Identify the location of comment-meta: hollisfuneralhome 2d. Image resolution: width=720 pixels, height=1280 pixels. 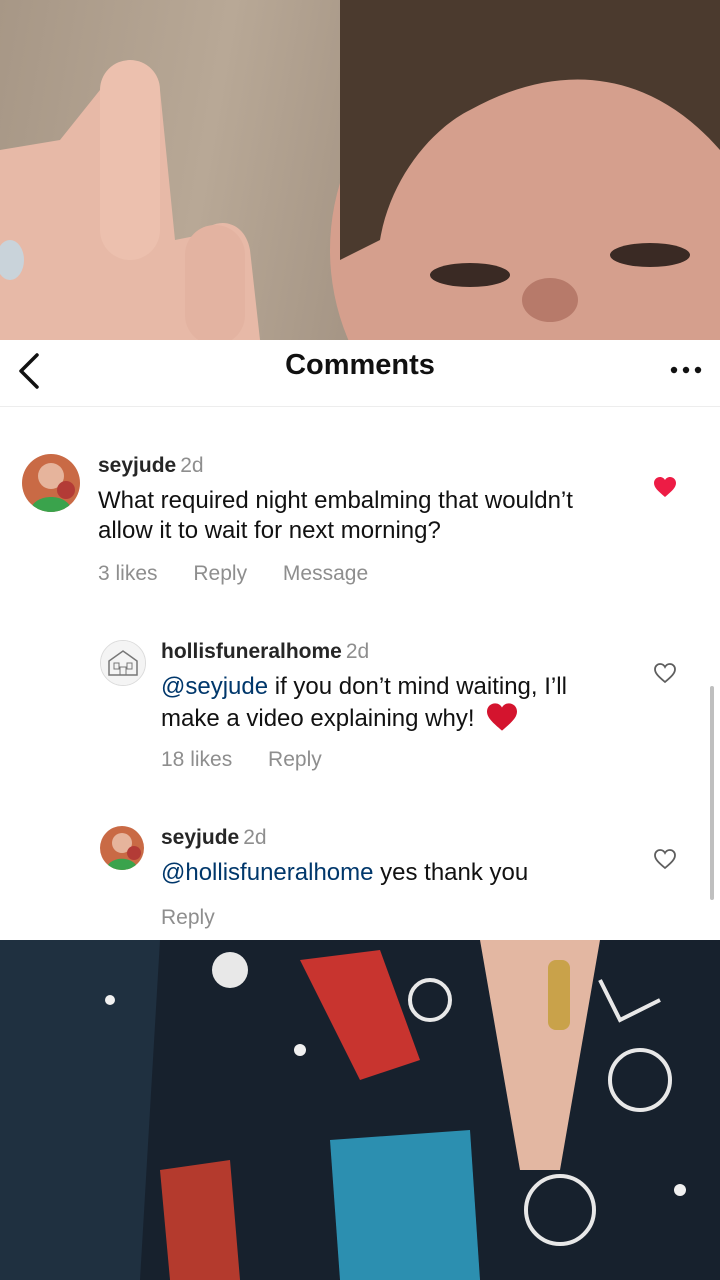
(265, 652).